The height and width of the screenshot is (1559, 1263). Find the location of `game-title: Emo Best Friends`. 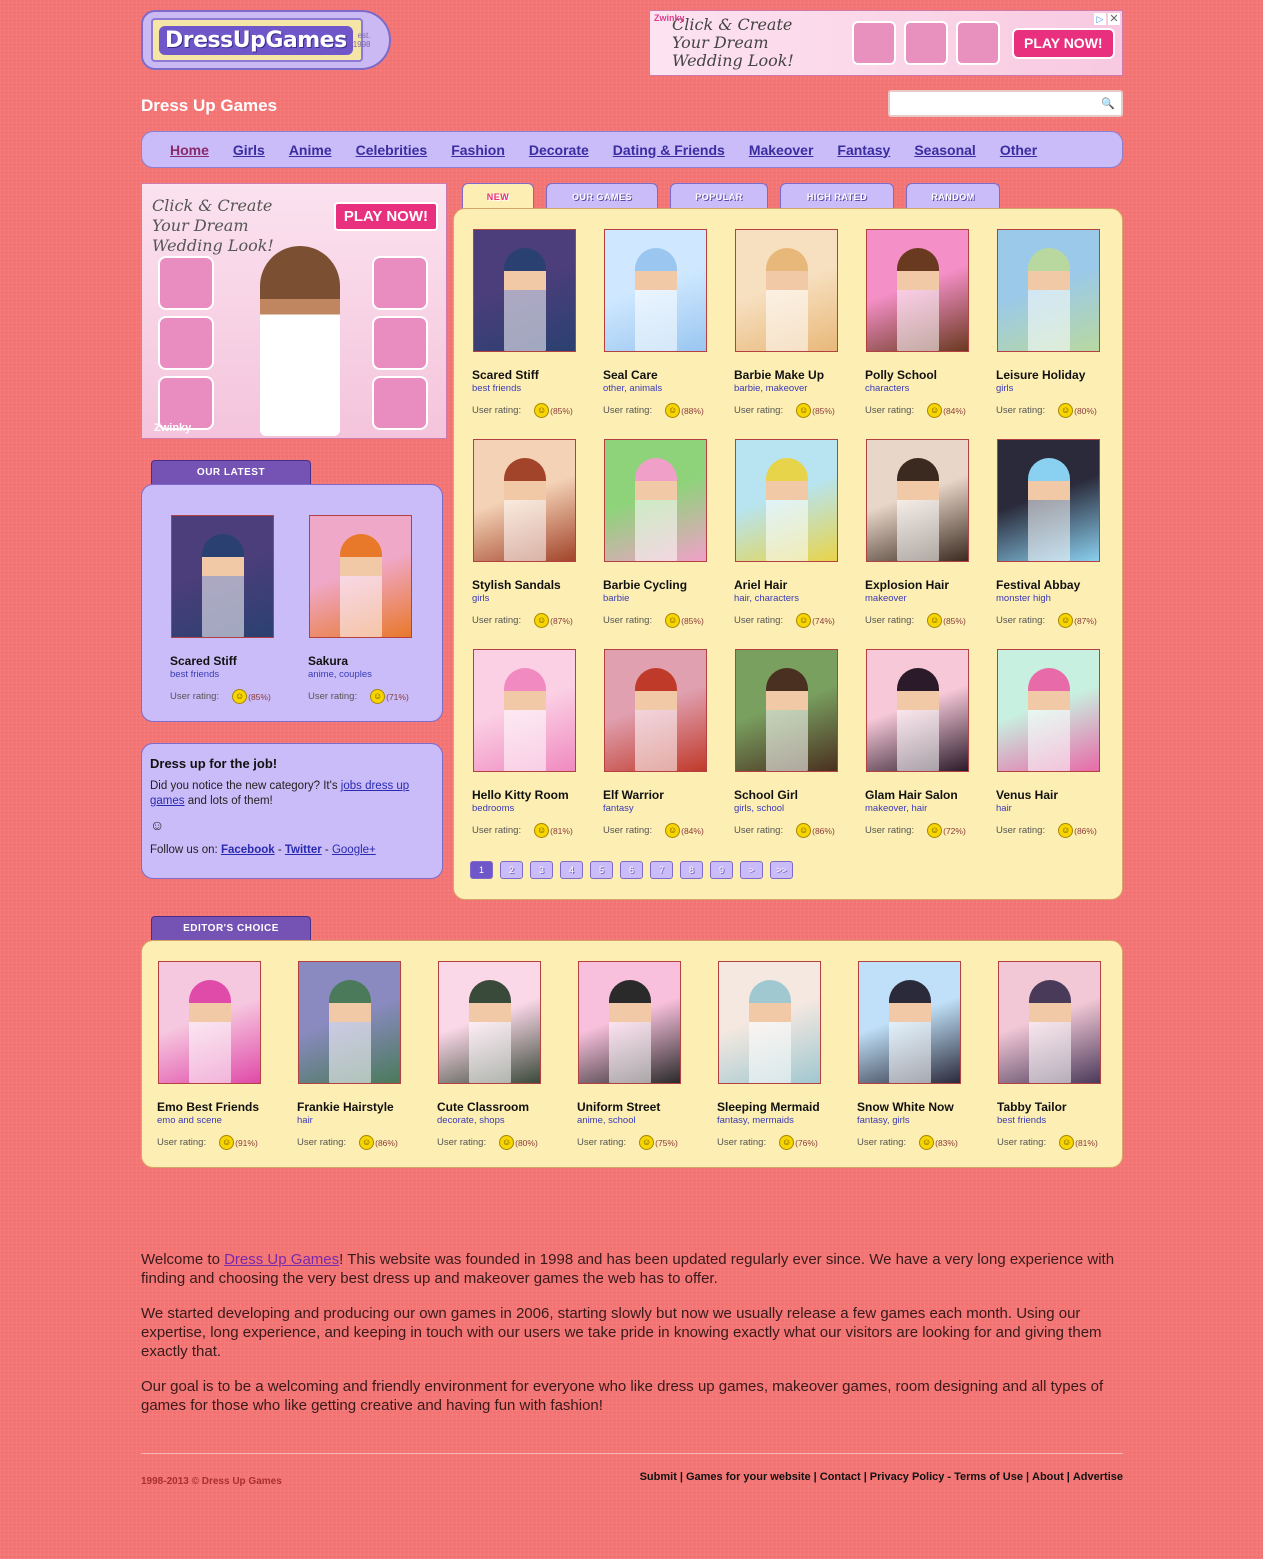

game-title: Emo Best Friends is located at coordinates (222, 1107).